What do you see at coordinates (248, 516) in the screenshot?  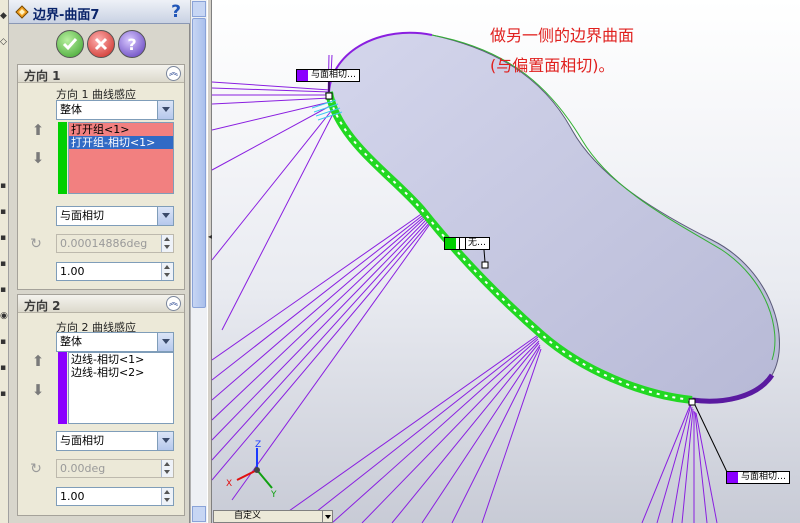 I see `view-orientation-value: 自定义` at bounding box center [248, 516].